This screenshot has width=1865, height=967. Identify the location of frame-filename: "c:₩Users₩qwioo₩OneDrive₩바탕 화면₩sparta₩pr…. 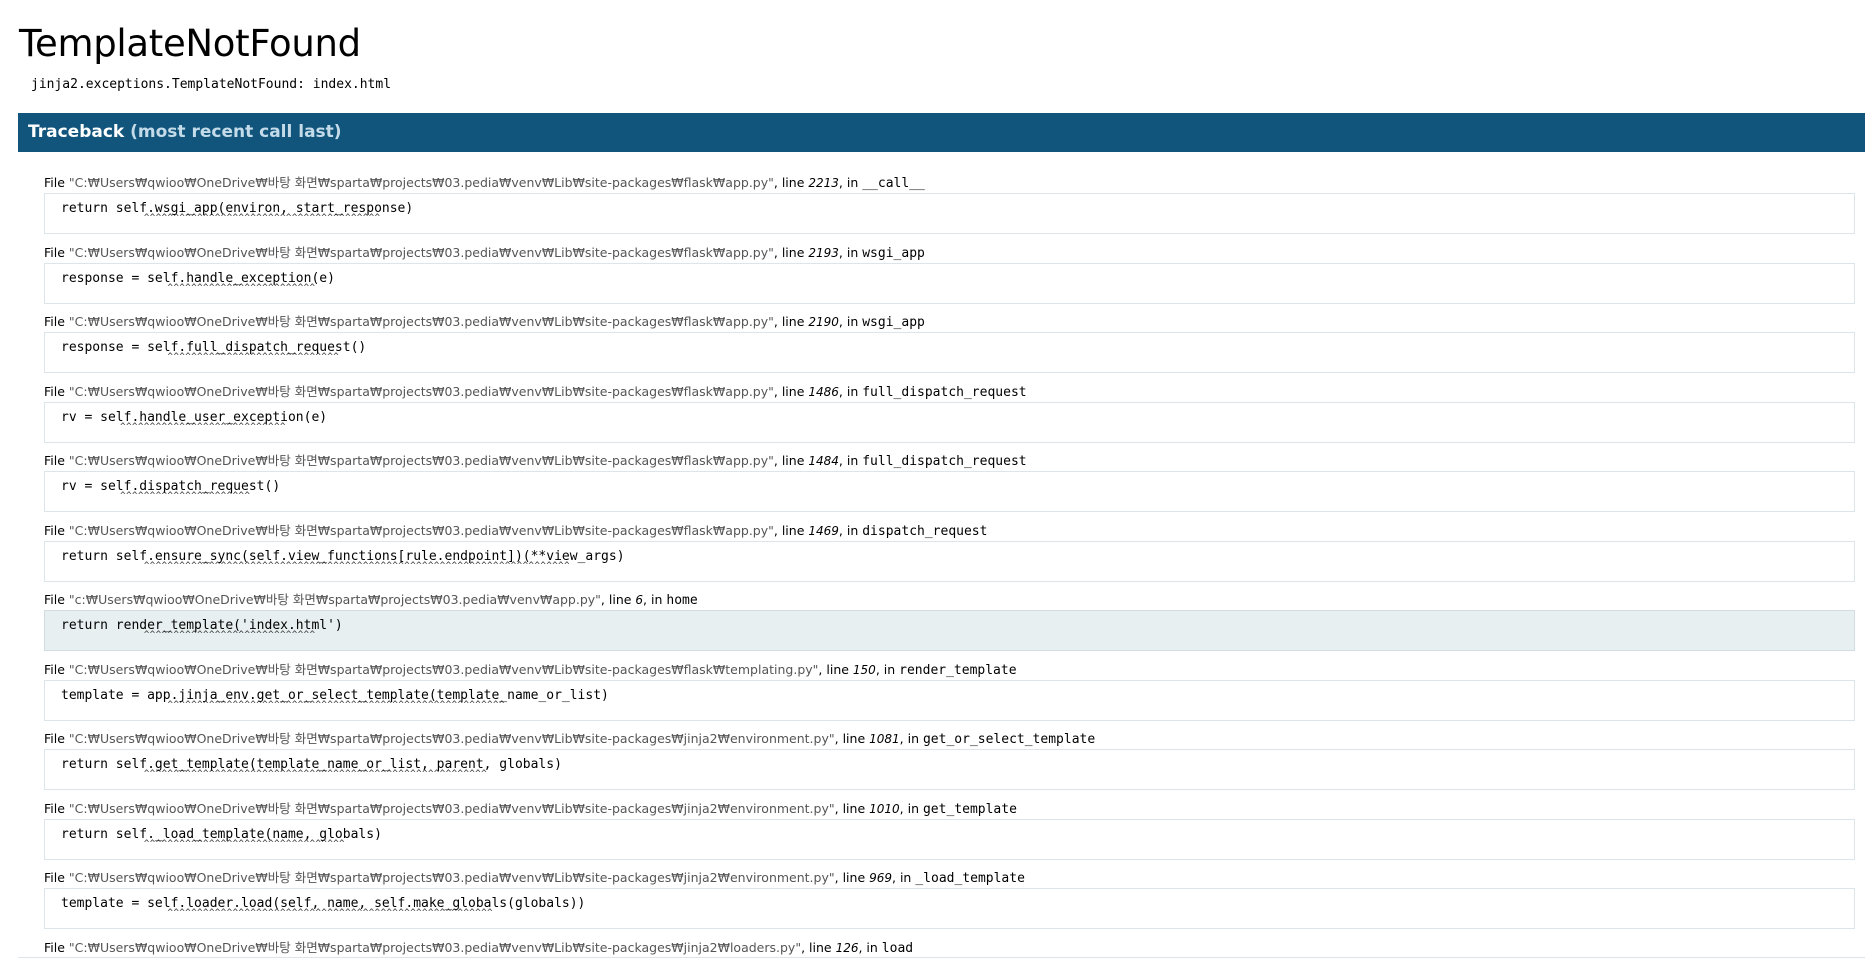
(335, 599).